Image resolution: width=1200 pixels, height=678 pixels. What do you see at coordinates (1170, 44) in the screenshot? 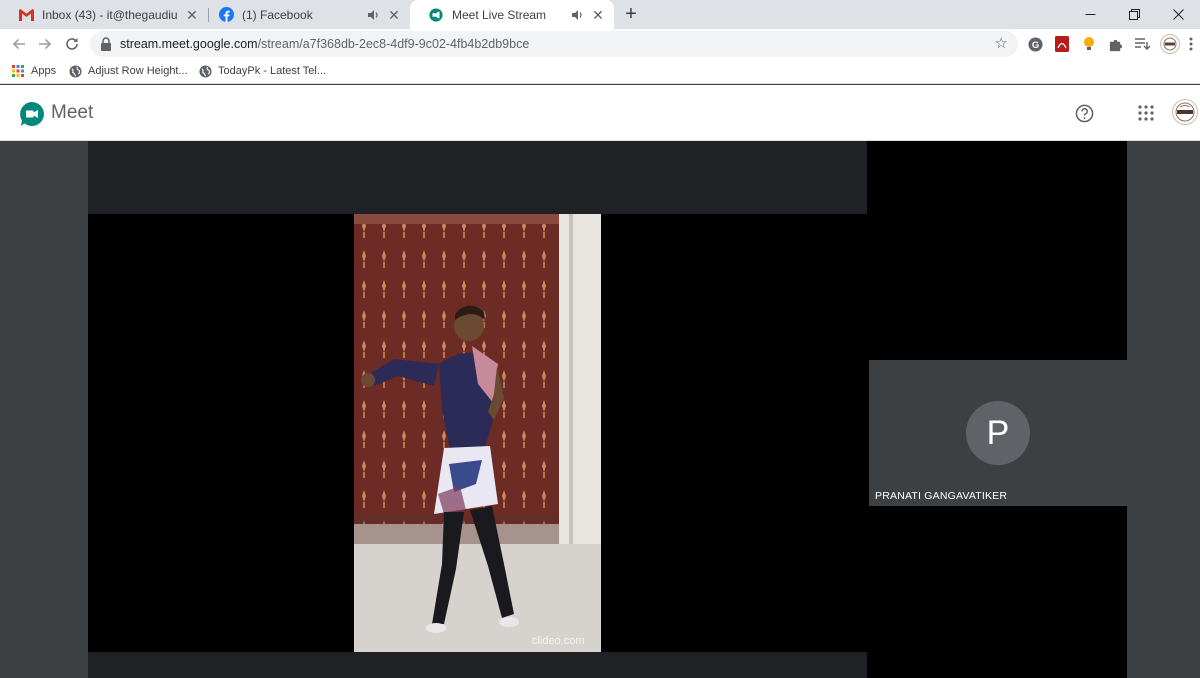
I see `profile-avatar` at bounding box center [1170, 44].